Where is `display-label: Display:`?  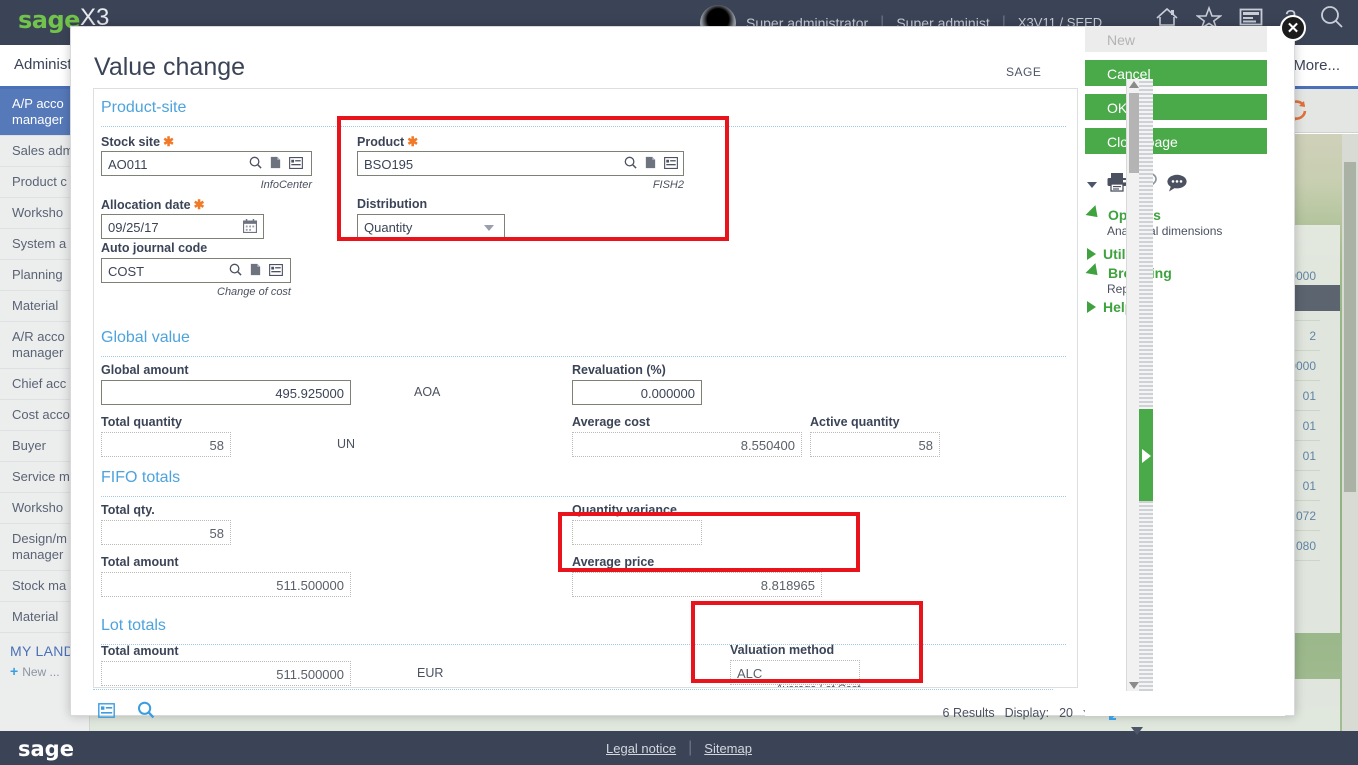 display-label: Display: is located at coordinates (1027, 713).